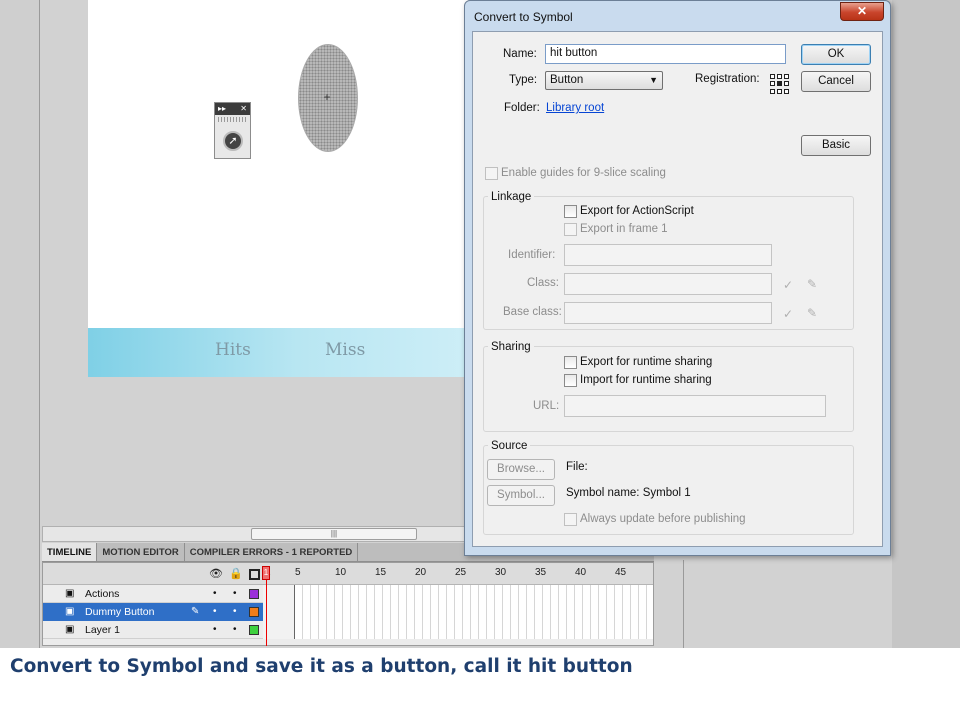  Describe the element at coordinates (232, 130) in the screenshot. I see `floating-mini-panel: ▸▸ ✕ ➚` at that location.